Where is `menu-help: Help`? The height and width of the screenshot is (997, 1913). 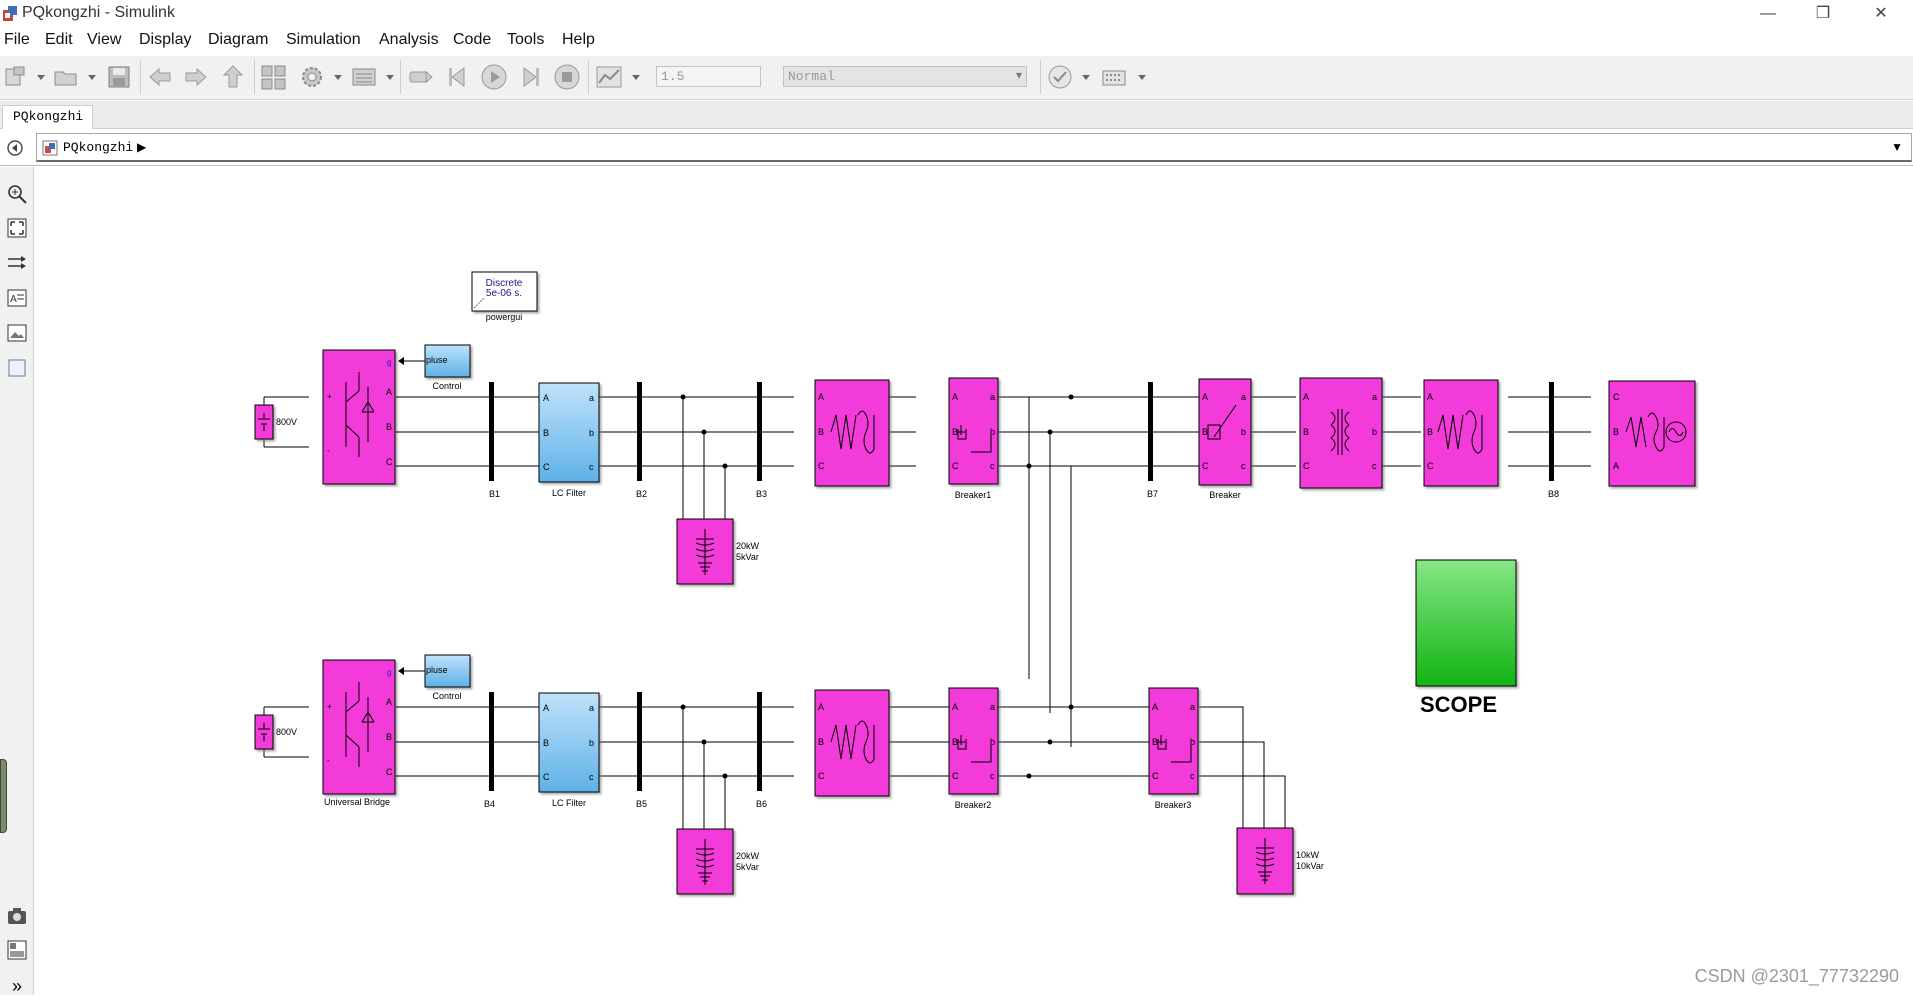
menu-help: Help is located at coordinates (578, 40).